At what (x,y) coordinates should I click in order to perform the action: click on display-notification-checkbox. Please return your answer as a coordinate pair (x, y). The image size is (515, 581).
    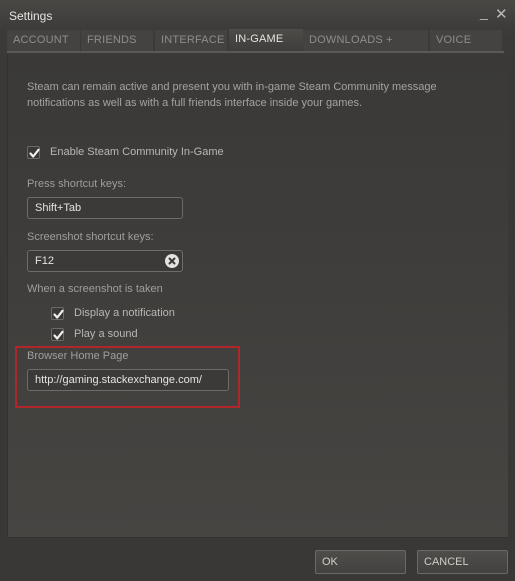
    Looking at the image, I should click on (57, 313).